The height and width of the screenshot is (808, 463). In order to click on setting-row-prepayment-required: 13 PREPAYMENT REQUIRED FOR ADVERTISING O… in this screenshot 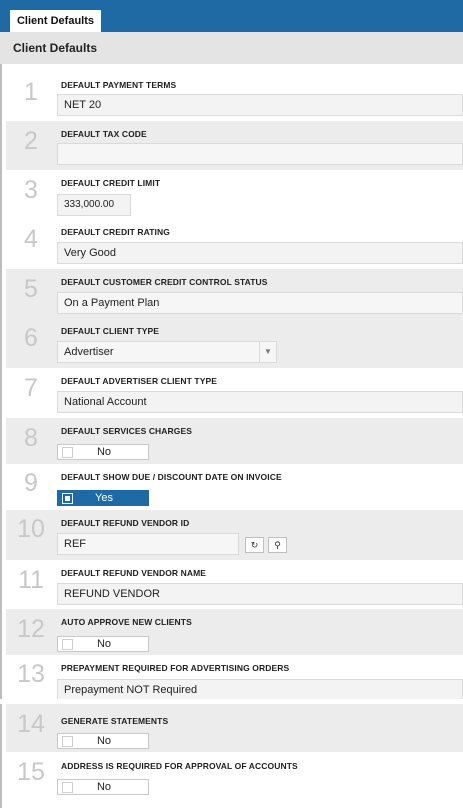, I will do `click(234, 678)`.